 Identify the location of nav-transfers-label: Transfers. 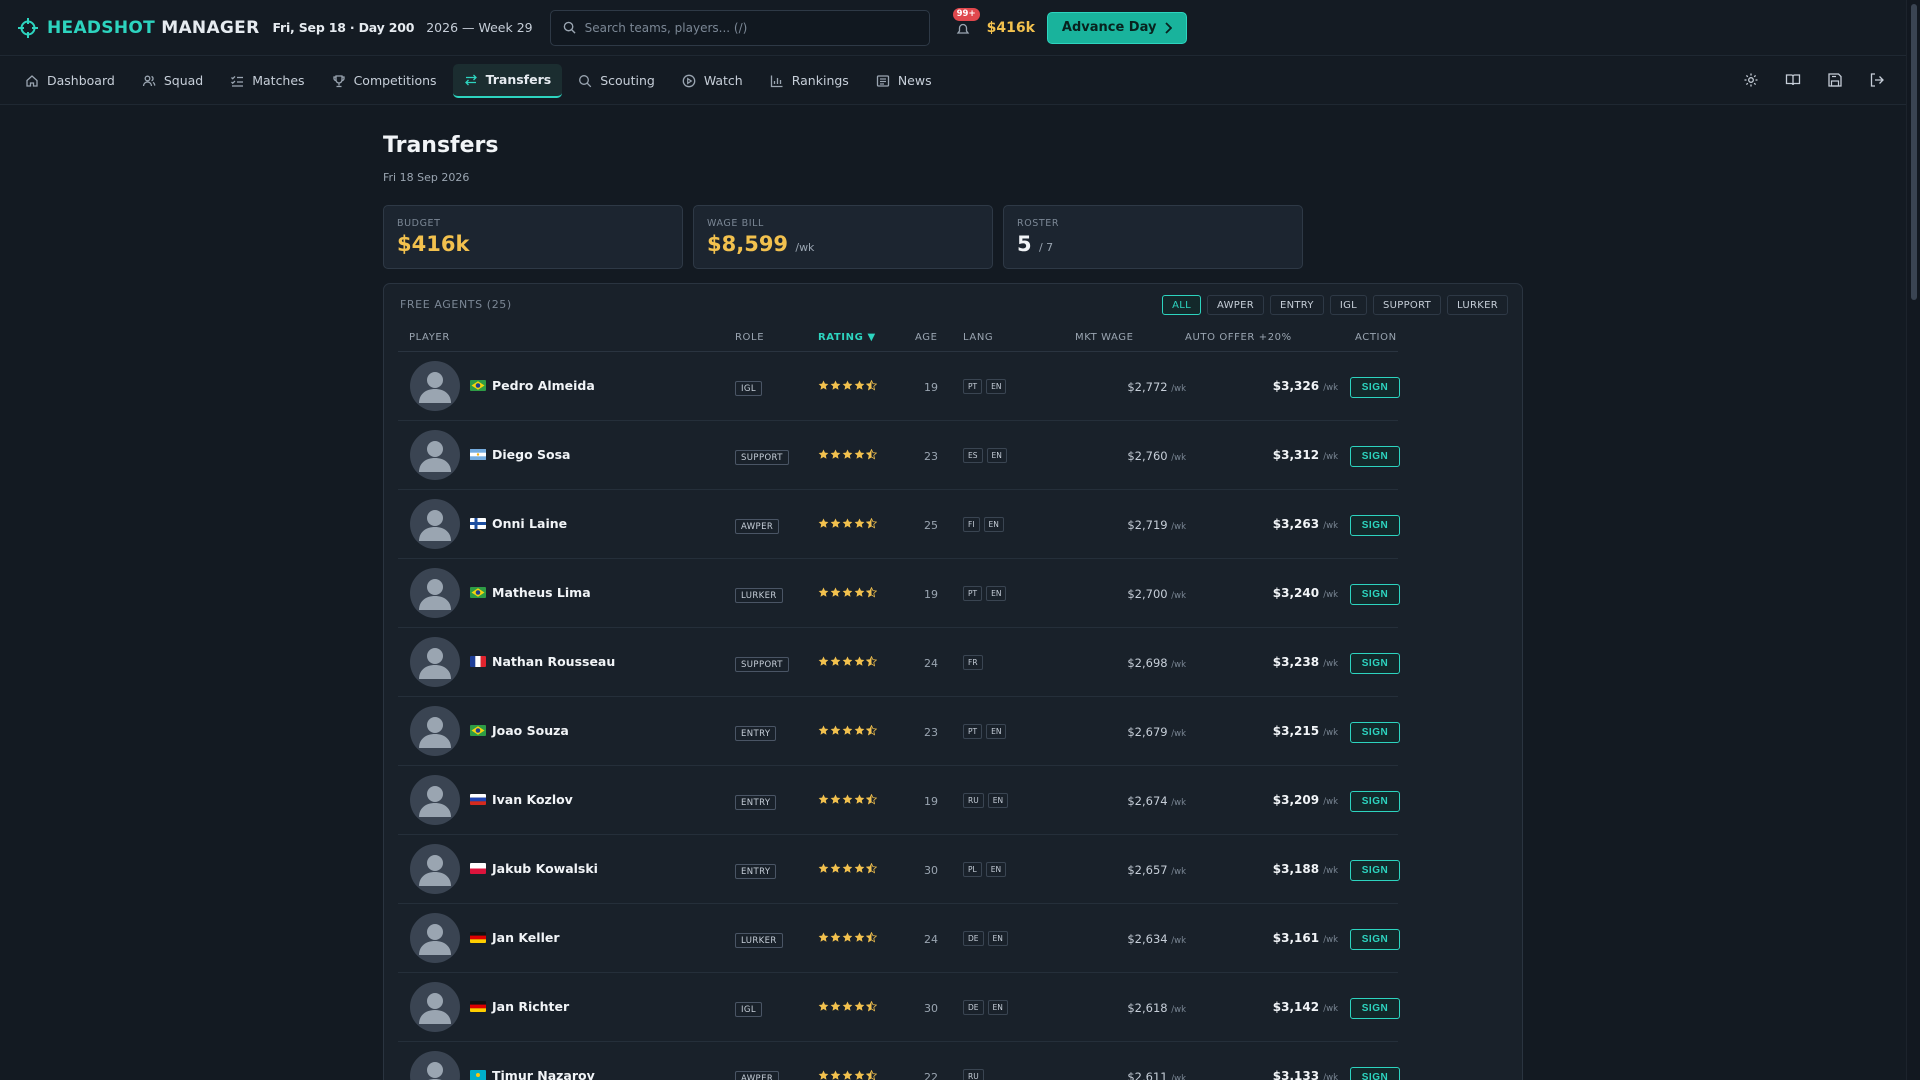
(518, 79).